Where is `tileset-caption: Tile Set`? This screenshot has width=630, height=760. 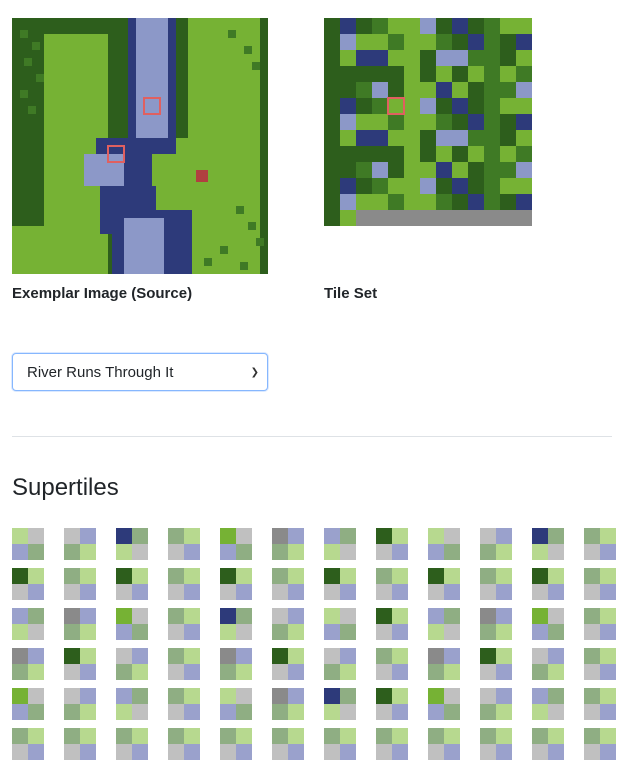
tileset-caption: Tile Set is located at coordinates (351, 293).